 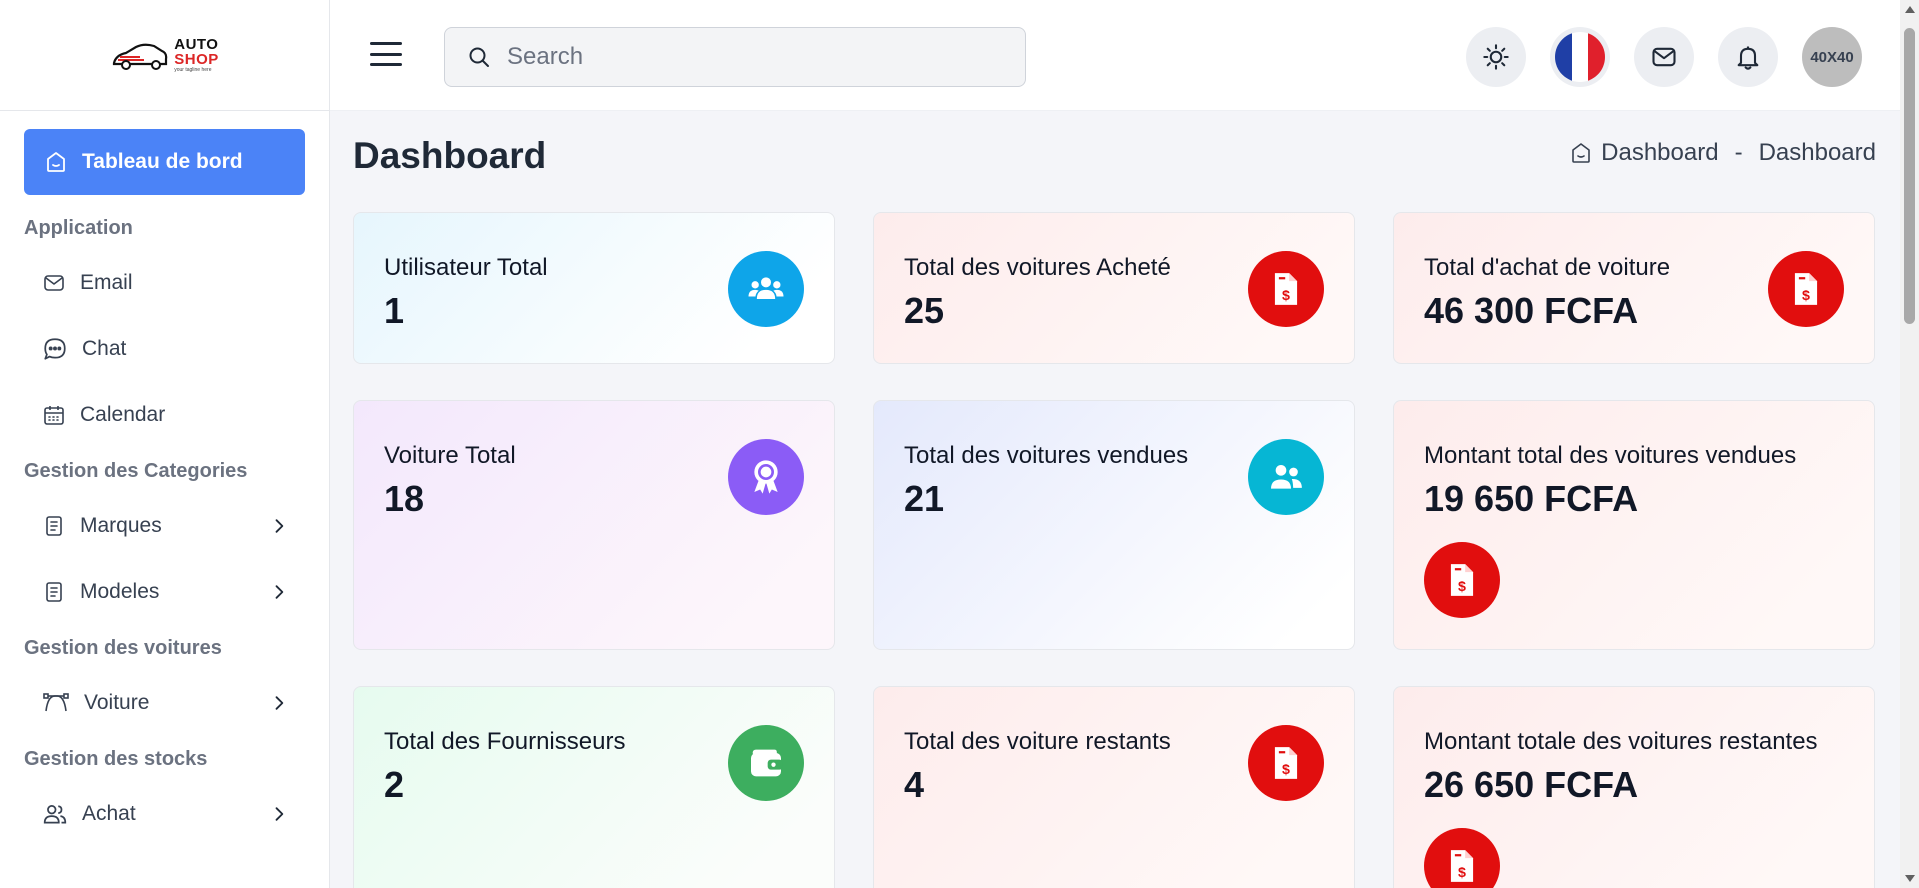 I want to click on stat-card-value: 26 650 FCFA, so click(x=1531, y=784).